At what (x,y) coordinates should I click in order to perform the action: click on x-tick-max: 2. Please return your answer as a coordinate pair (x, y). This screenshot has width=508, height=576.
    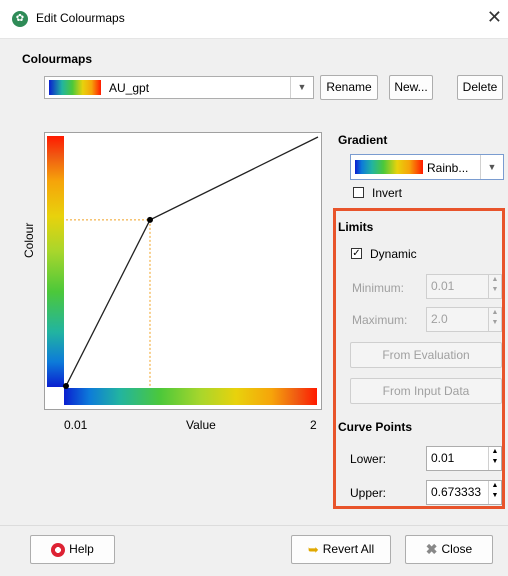
    Looking at the image, I should click on (313, 425).